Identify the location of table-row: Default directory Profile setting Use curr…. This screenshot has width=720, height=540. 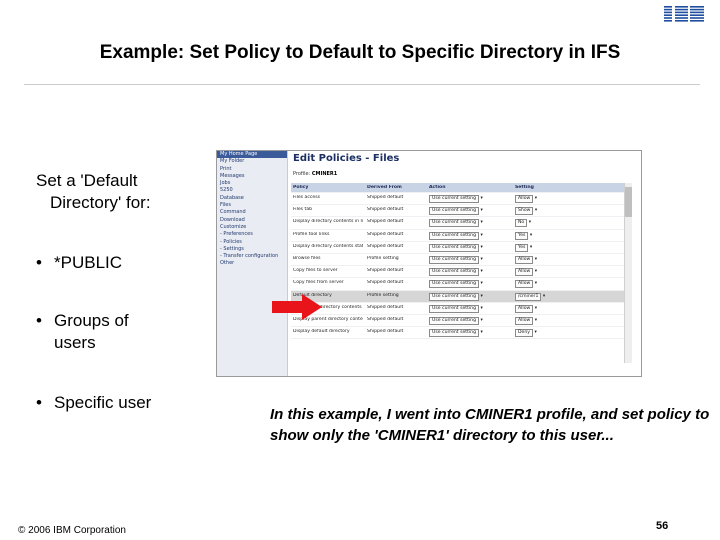
(461, 296).